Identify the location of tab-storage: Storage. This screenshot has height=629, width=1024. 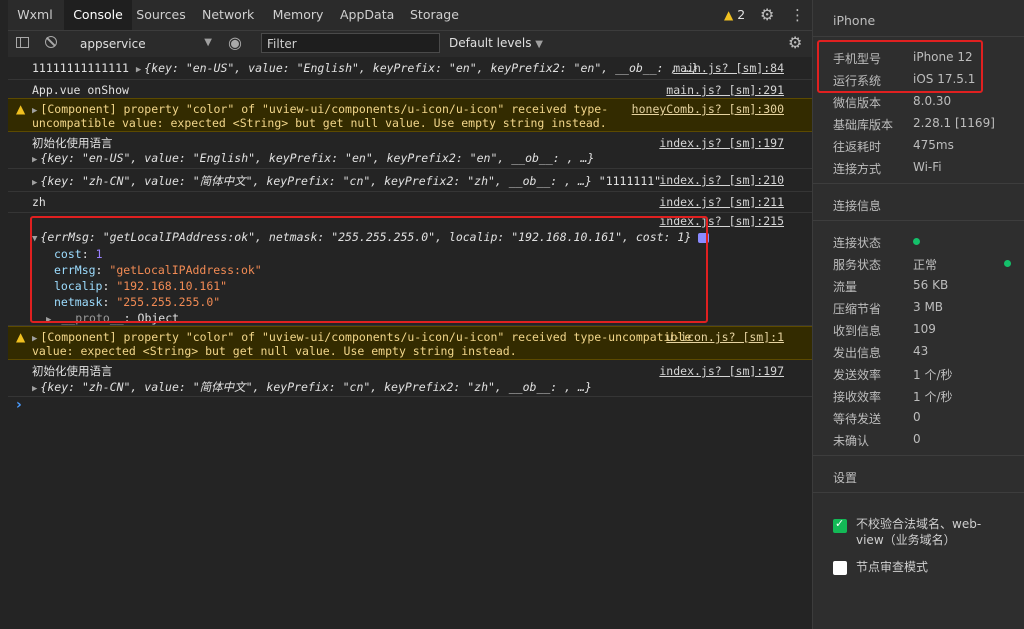
(434, 15).